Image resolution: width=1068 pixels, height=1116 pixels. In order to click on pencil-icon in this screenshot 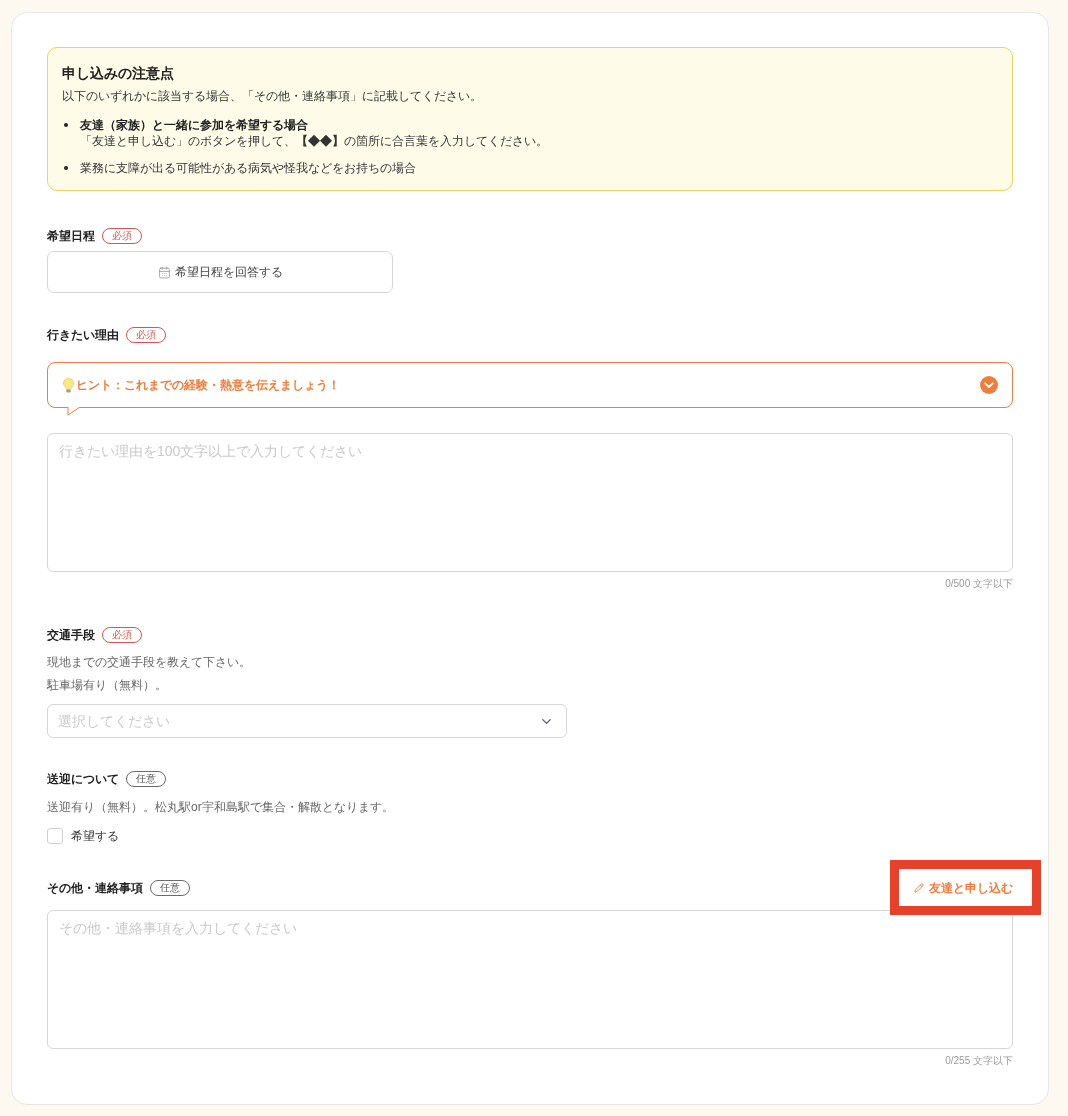, I will do `click(919, 888)`.